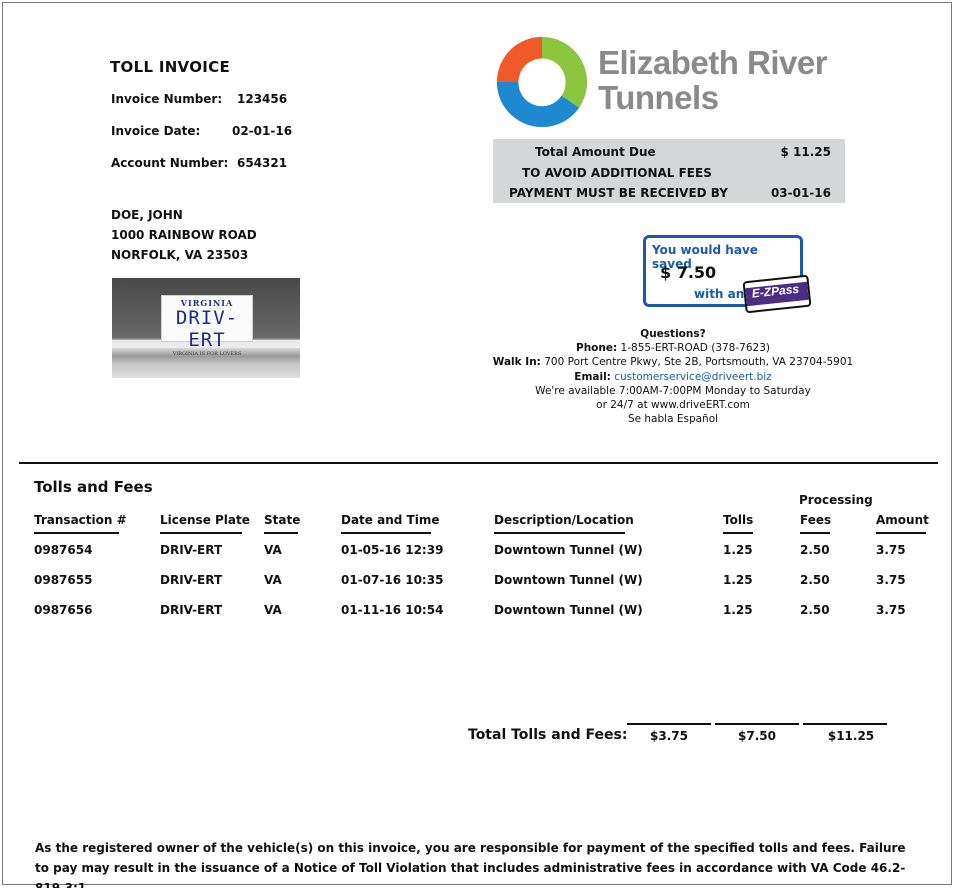 The height and width of the screenshot is (888, 955). I want to click on website-line: or 24/7 at www.driveERT.com, so click(673, 405).